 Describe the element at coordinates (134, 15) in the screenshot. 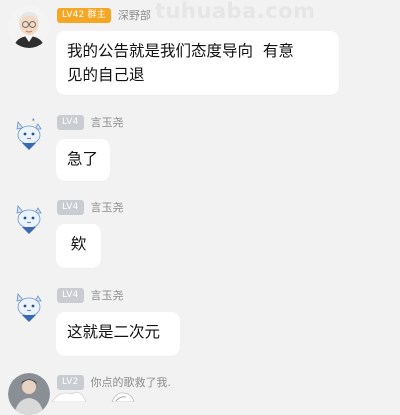

I see `sender-nickname: 深野部` at that location.